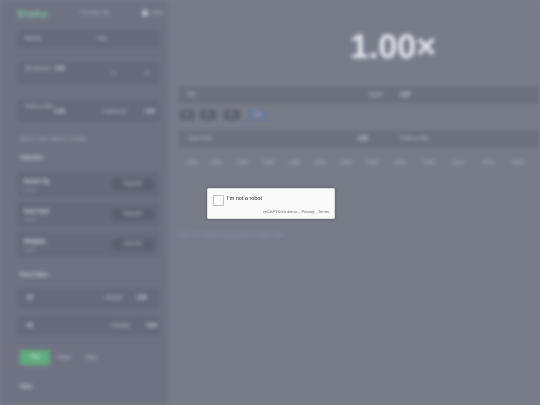 The image size is (540, 405). Describe the element at coordinates (216, 163) in the screenshot. I see `multiplier-tick: 1.20x` at that location.